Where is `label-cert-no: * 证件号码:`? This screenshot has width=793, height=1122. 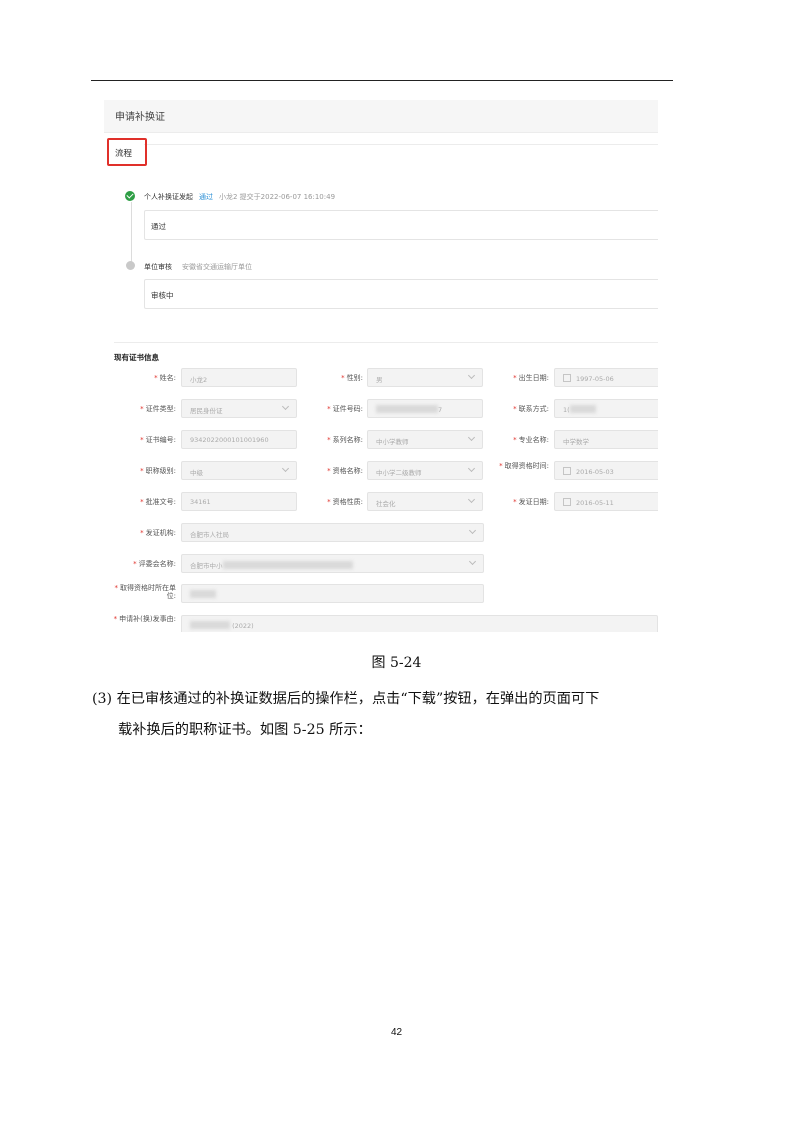
label-cert-no: * 证件号码: is located at coordinates (345, 409).